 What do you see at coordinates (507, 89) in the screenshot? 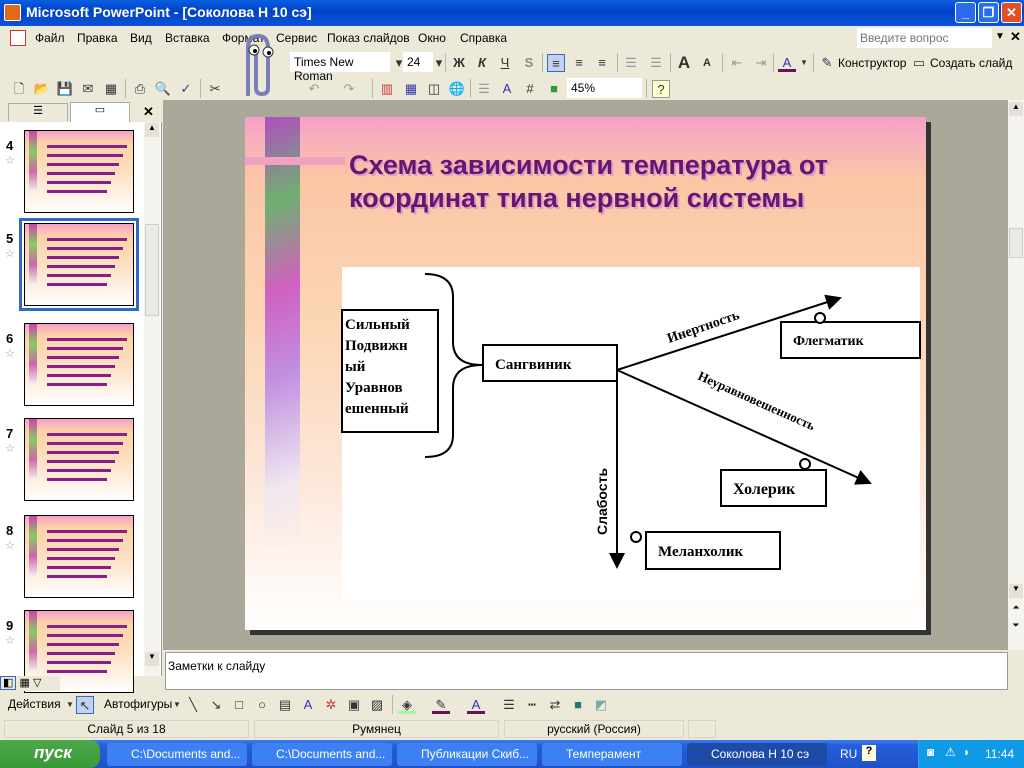
I see `show-formatting-icon: A` at bounding box center [507, 89].